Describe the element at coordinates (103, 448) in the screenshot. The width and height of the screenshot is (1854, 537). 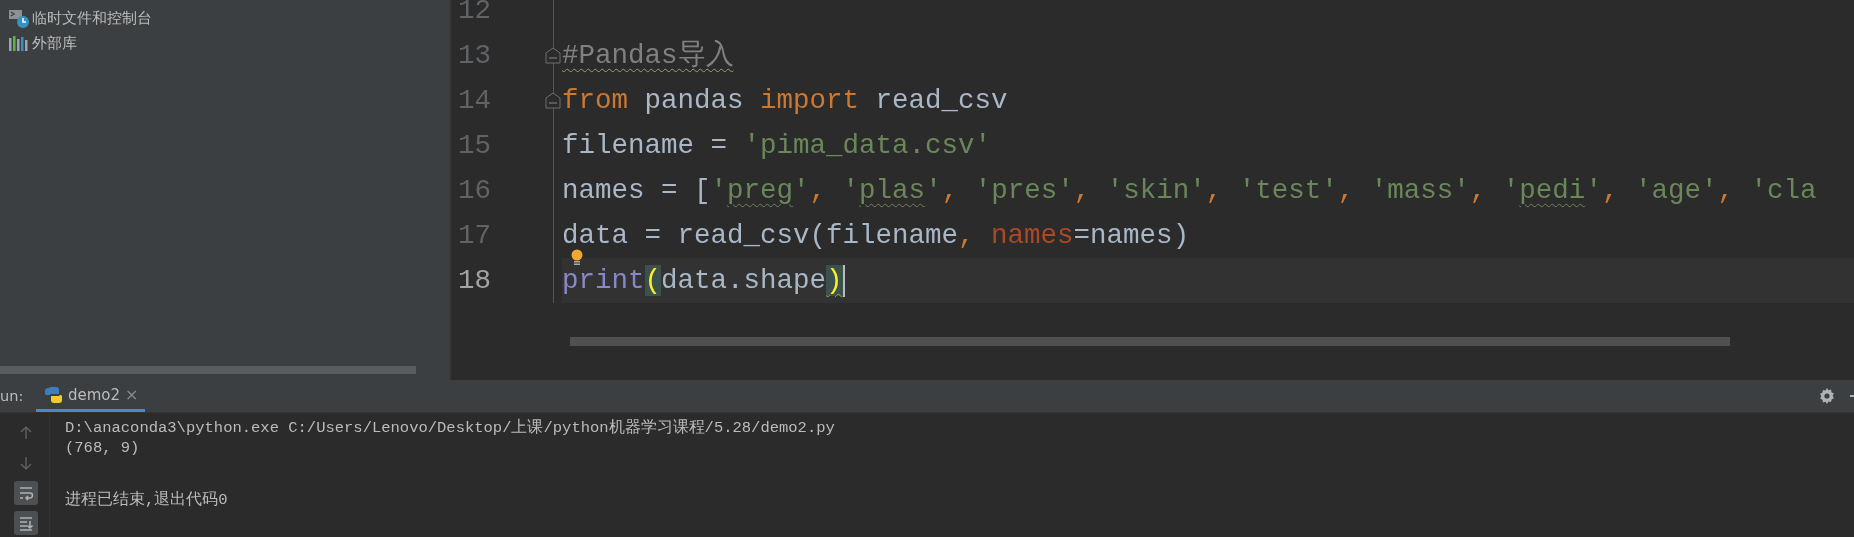
I see `console-line: (768, 9)` at that location.